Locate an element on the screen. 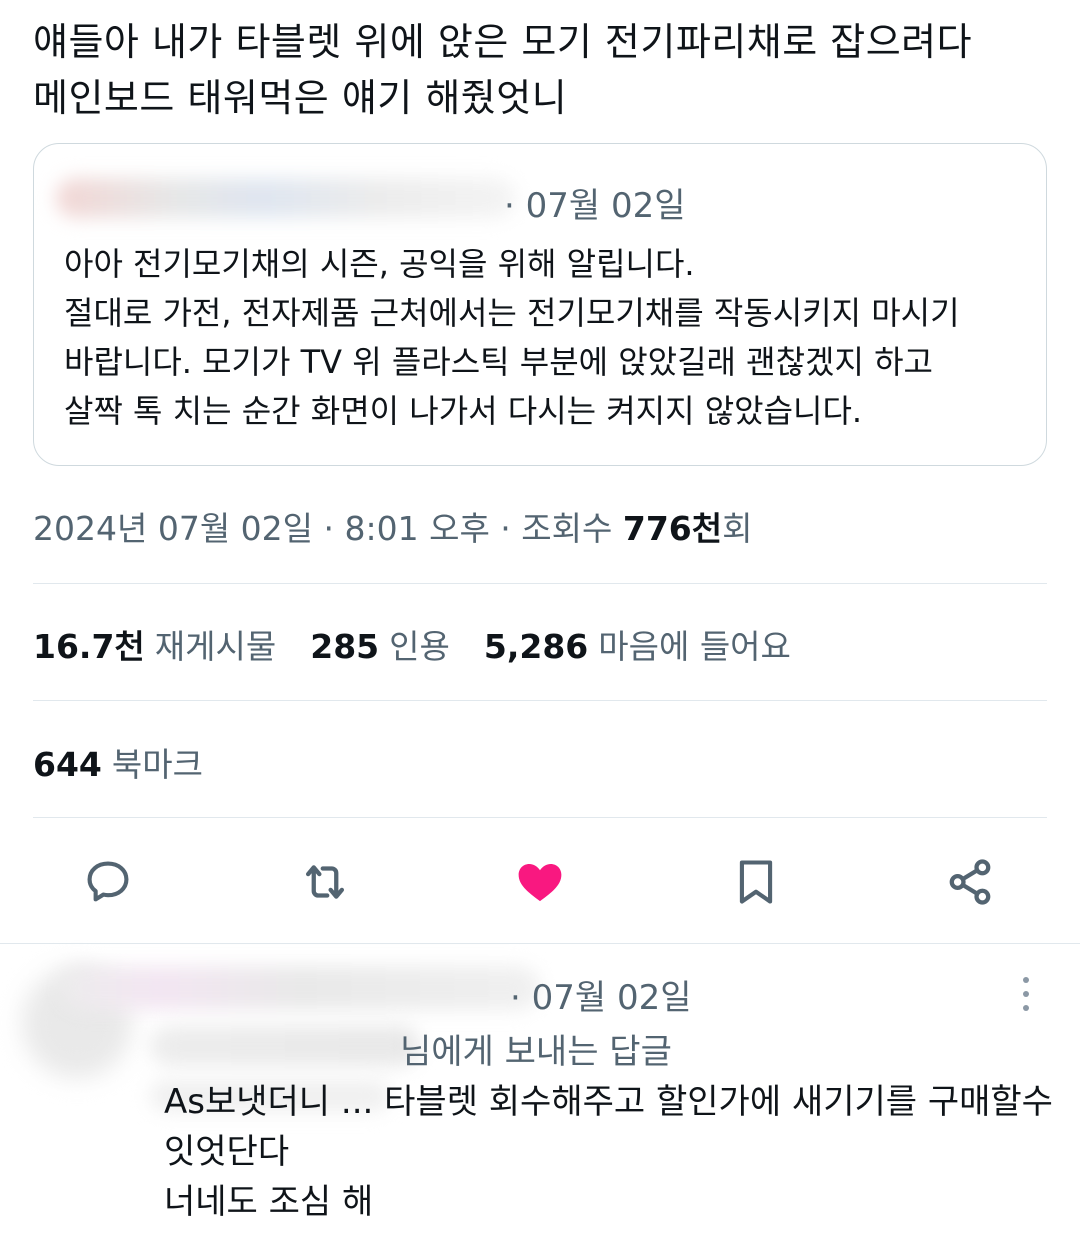 The height and width of the screenshot is (1236, 1080). quoted-post-line: 절대로 가전, 전자제품 근처에서는 전기모기채를 작동시키지 마시기 is located at coordinates (512, 313).